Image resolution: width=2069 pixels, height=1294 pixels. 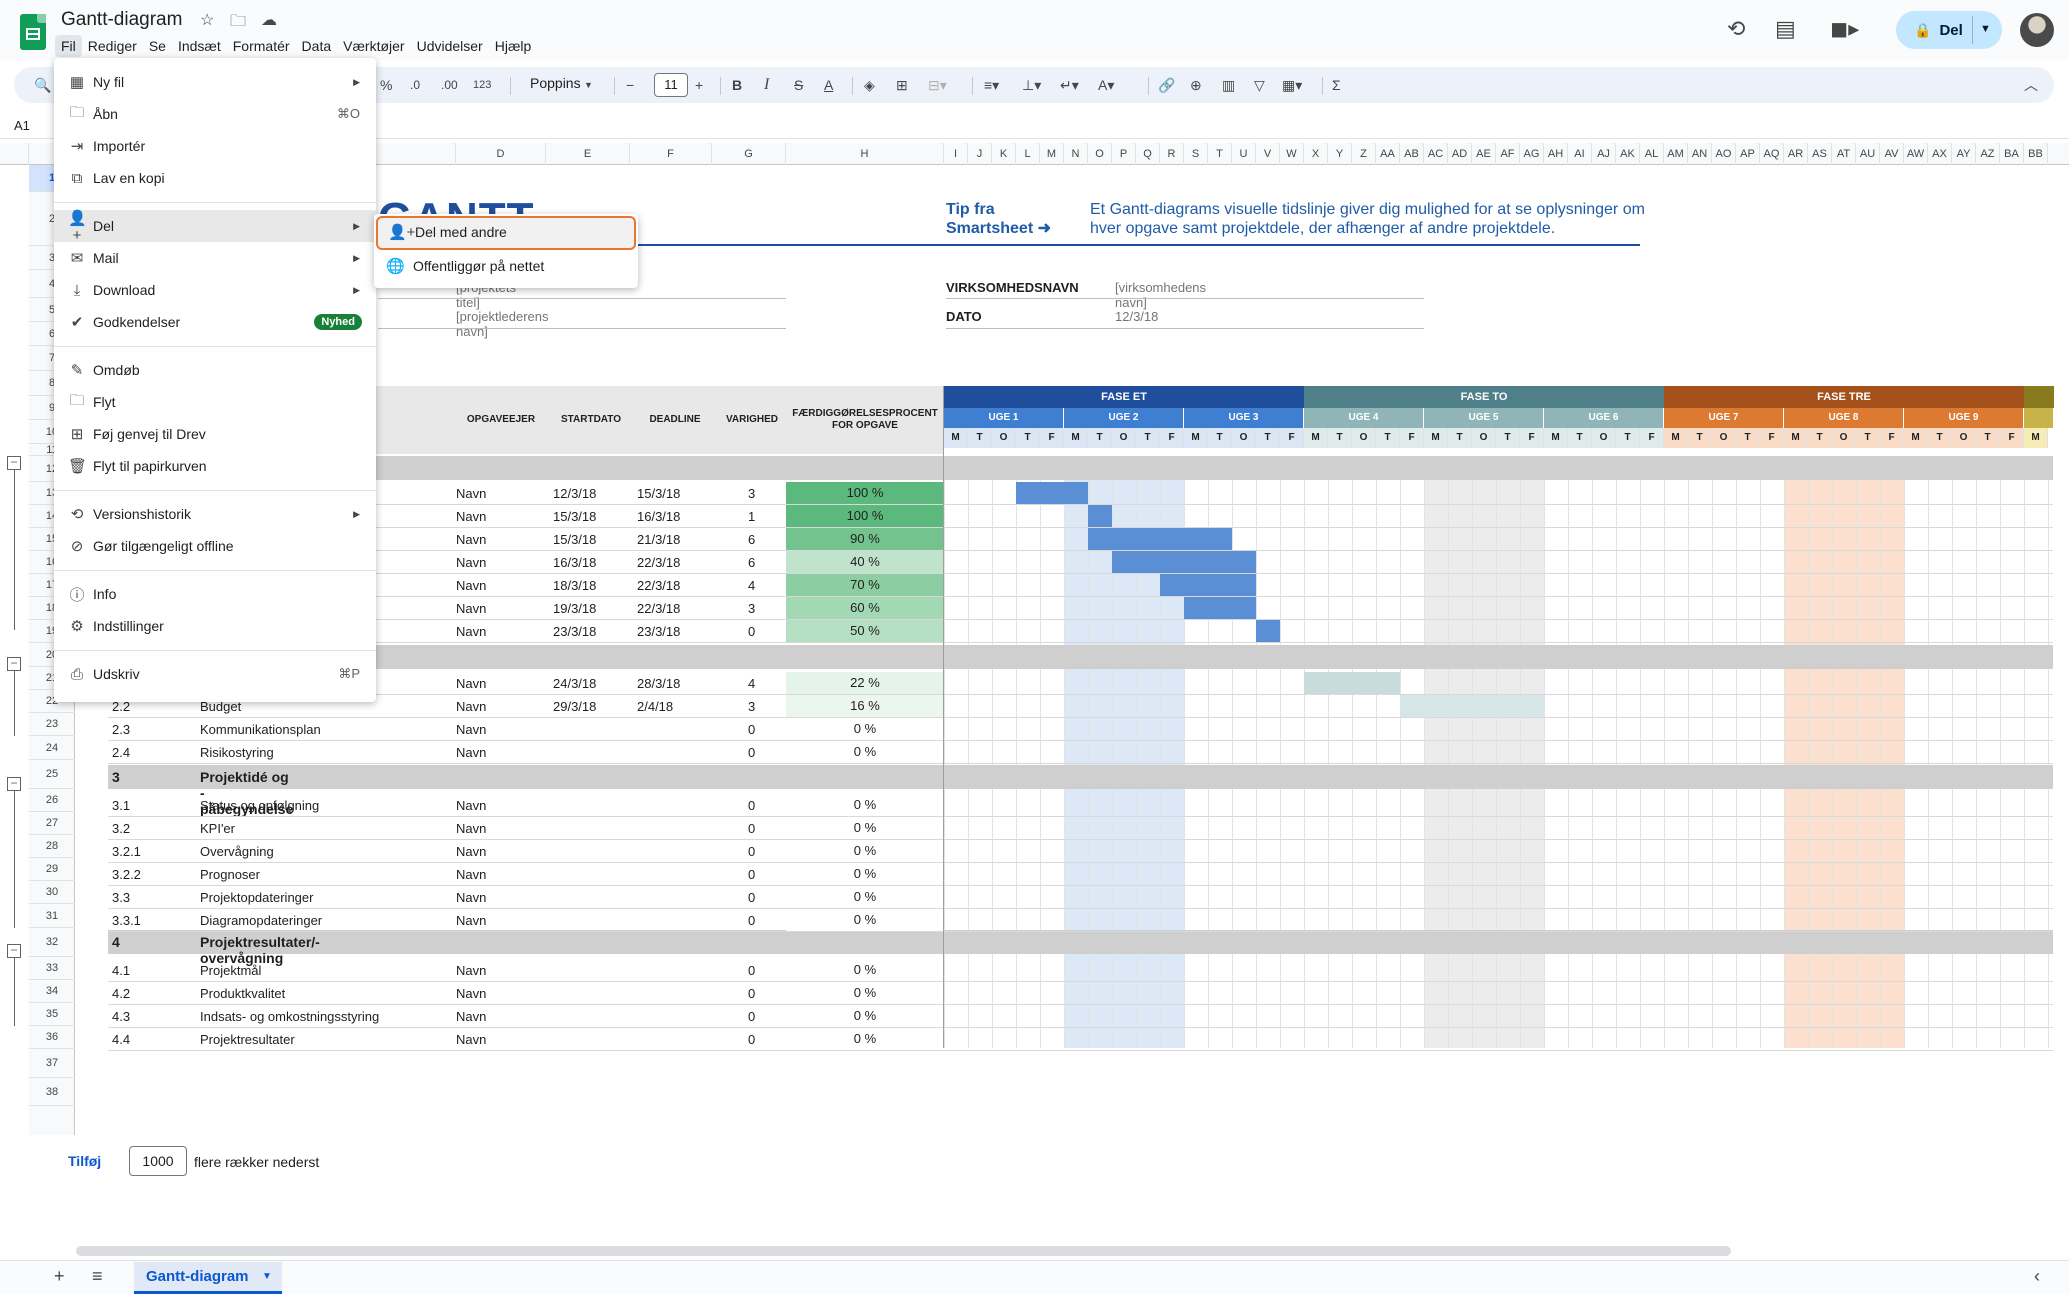 What do you see at coordinates (52, 823) in the screenshot?
I see `row-header-cell: 27` at bounding box center [52, 823].